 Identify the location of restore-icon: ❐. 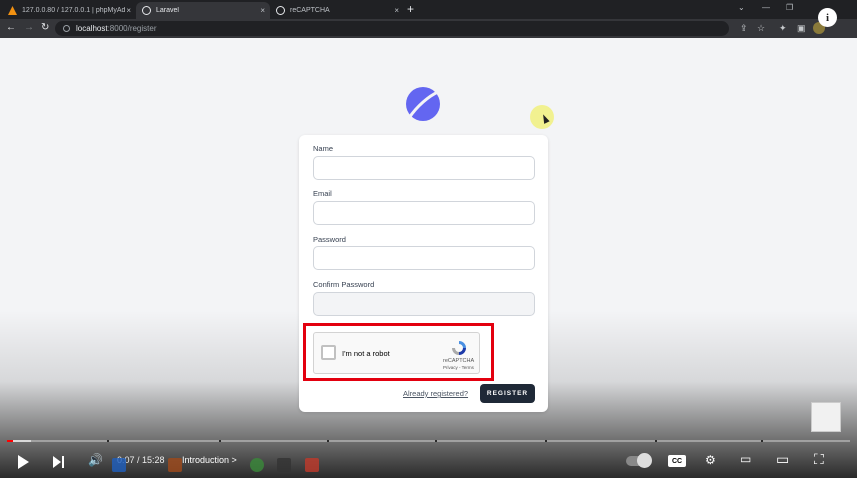
(789, 7).